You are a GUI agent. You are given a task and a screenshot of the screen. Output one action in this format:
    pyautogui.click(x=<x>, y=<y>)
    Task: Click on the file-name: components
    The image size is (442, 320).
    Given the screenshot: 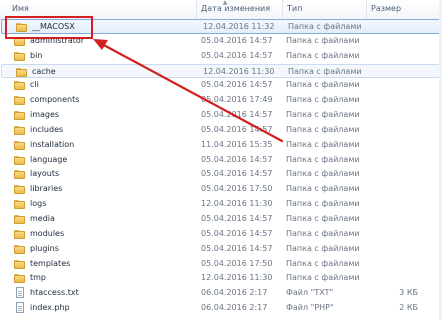 What is the action you would take?
    pyautogui.click(x=55, y=100)
    